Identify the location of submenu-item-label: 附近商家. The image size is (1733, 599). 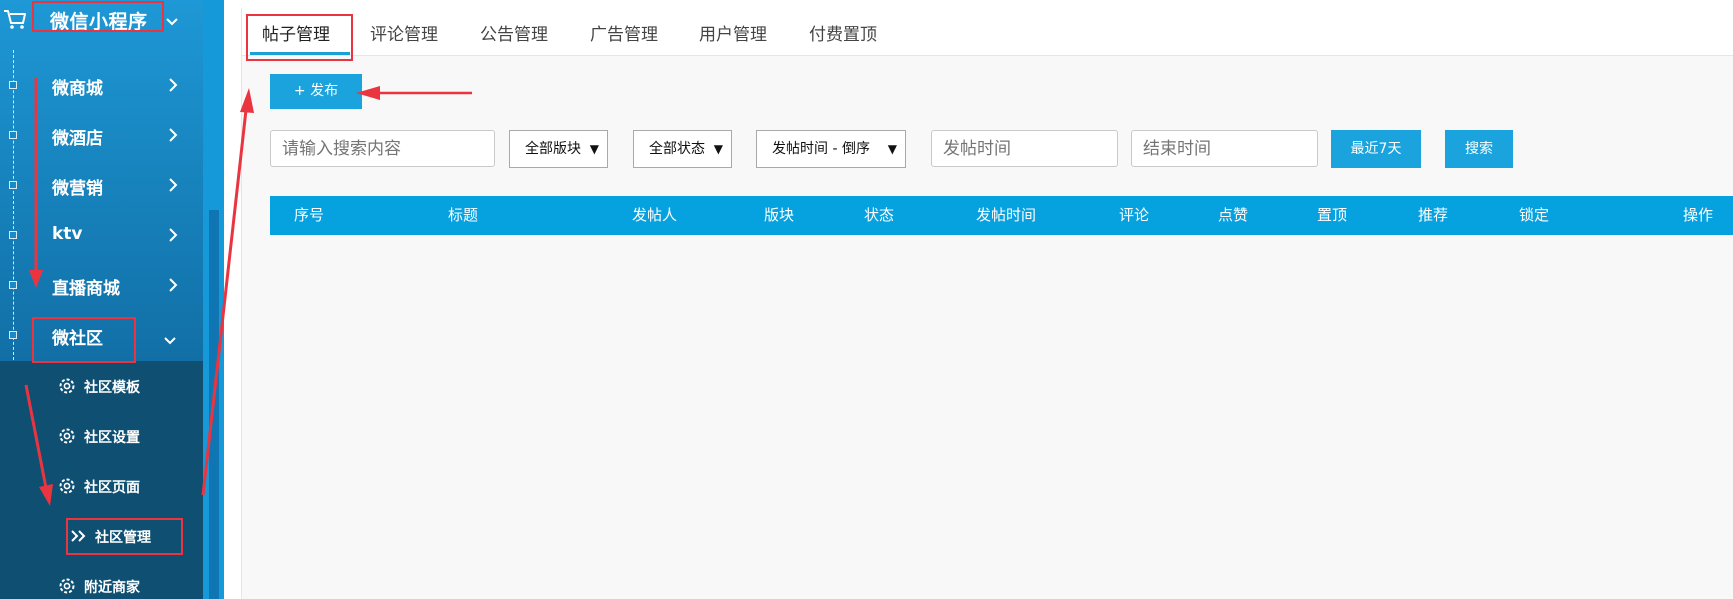
(112, 588).